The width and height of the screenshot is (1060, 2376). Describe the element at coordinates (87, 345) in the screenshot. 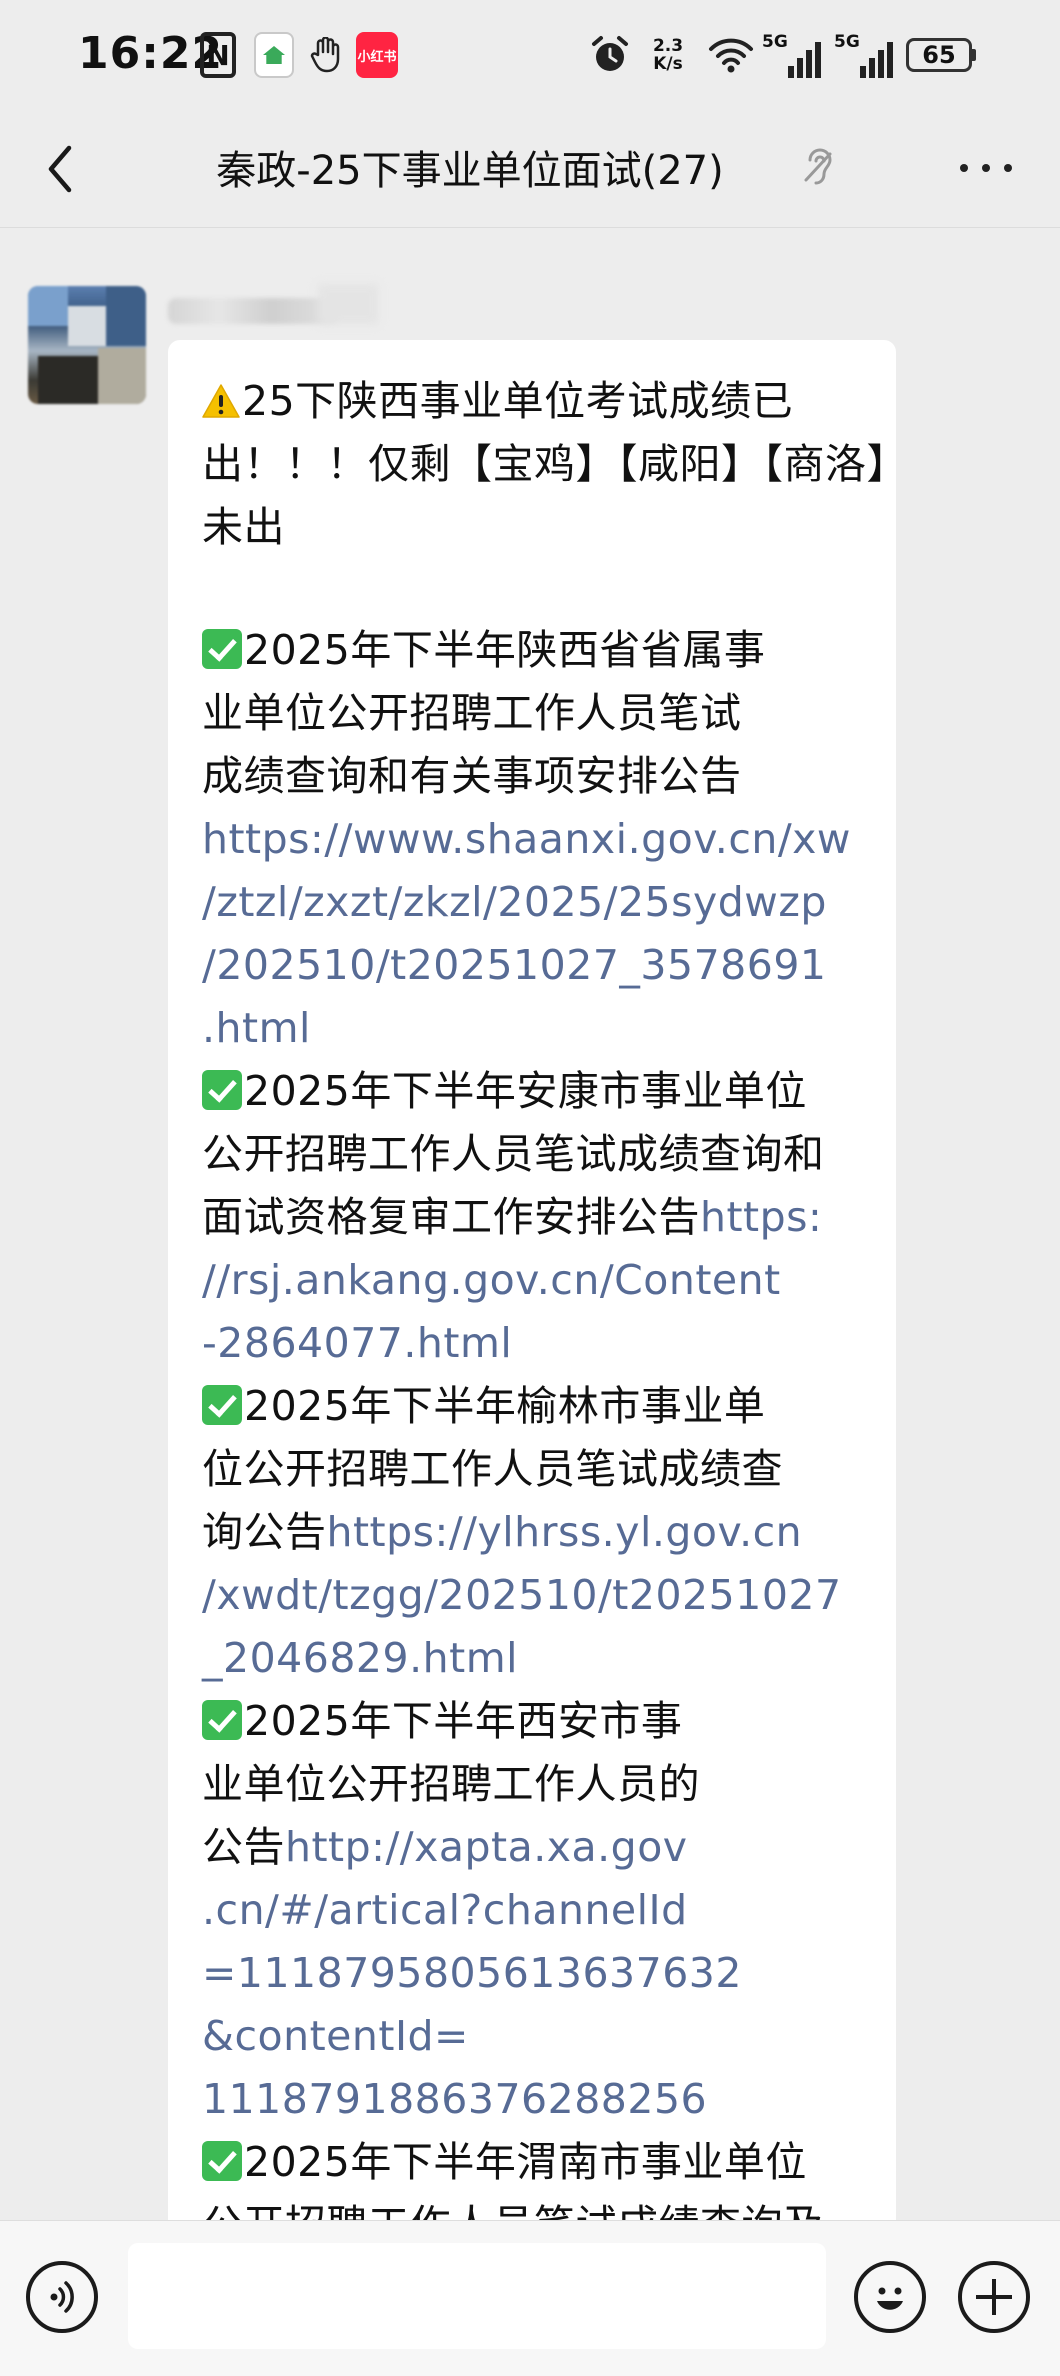

I see `sender-avatar` at that location.